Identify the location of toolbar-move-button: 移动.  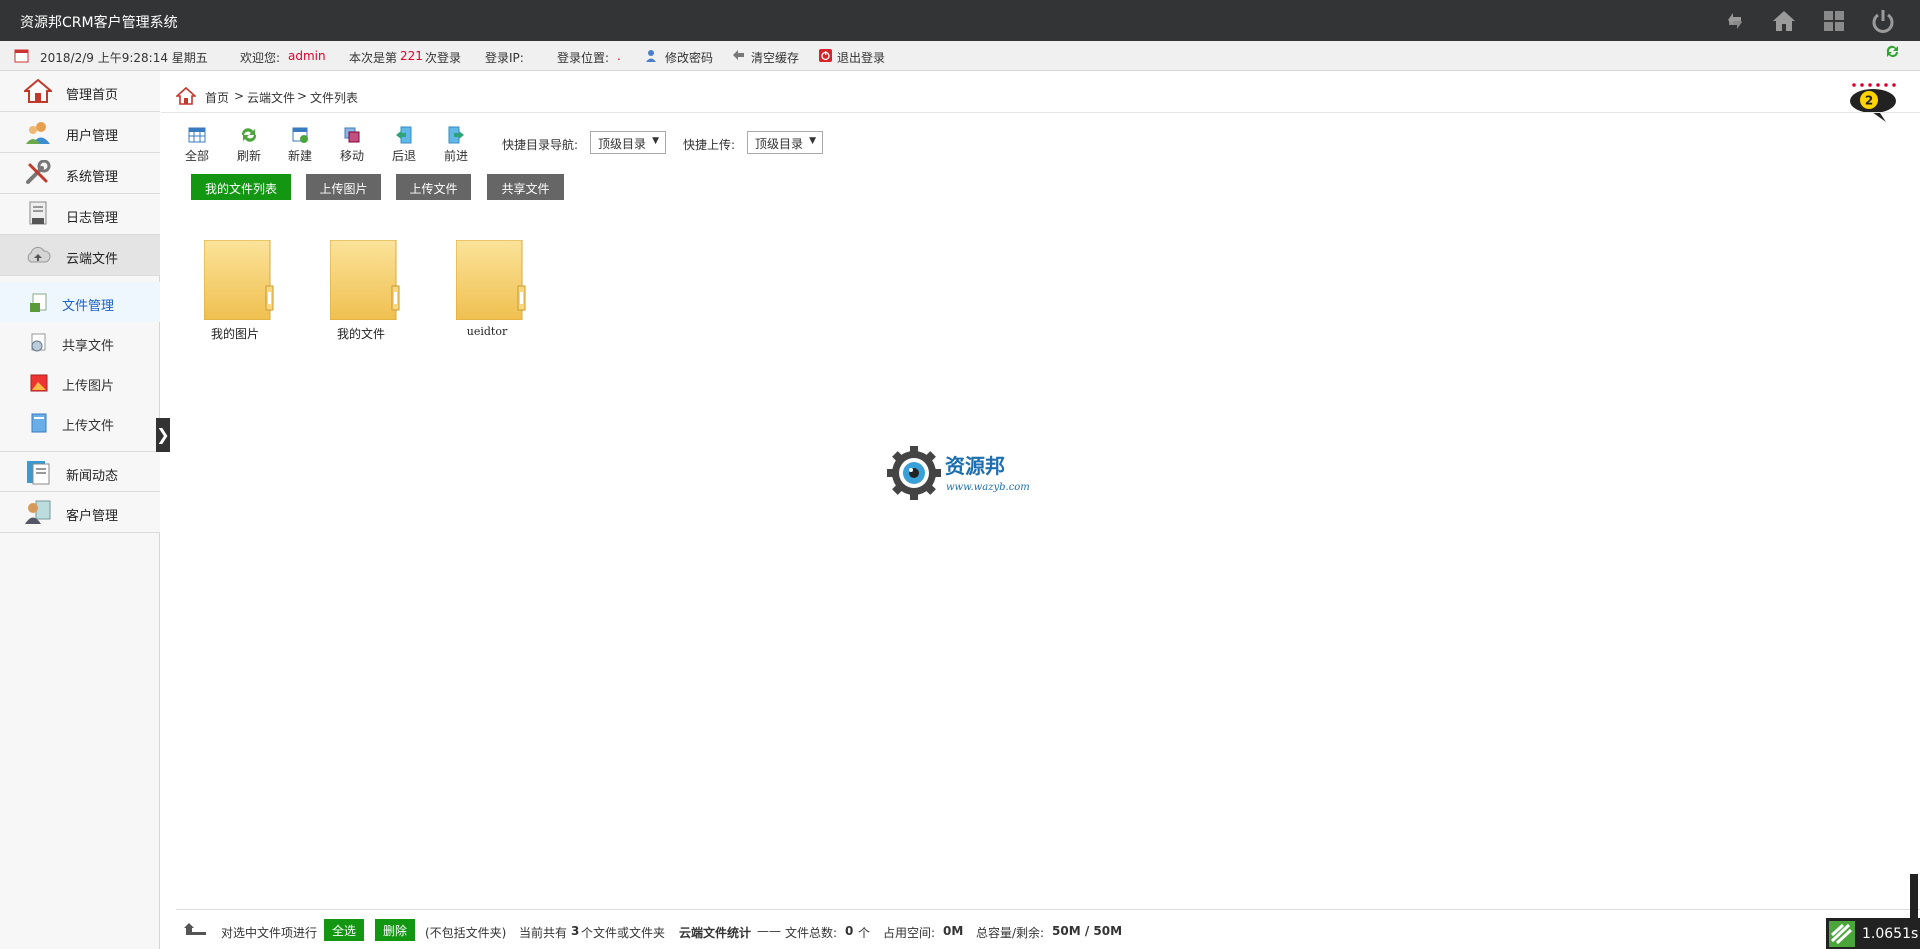
(352, 144).